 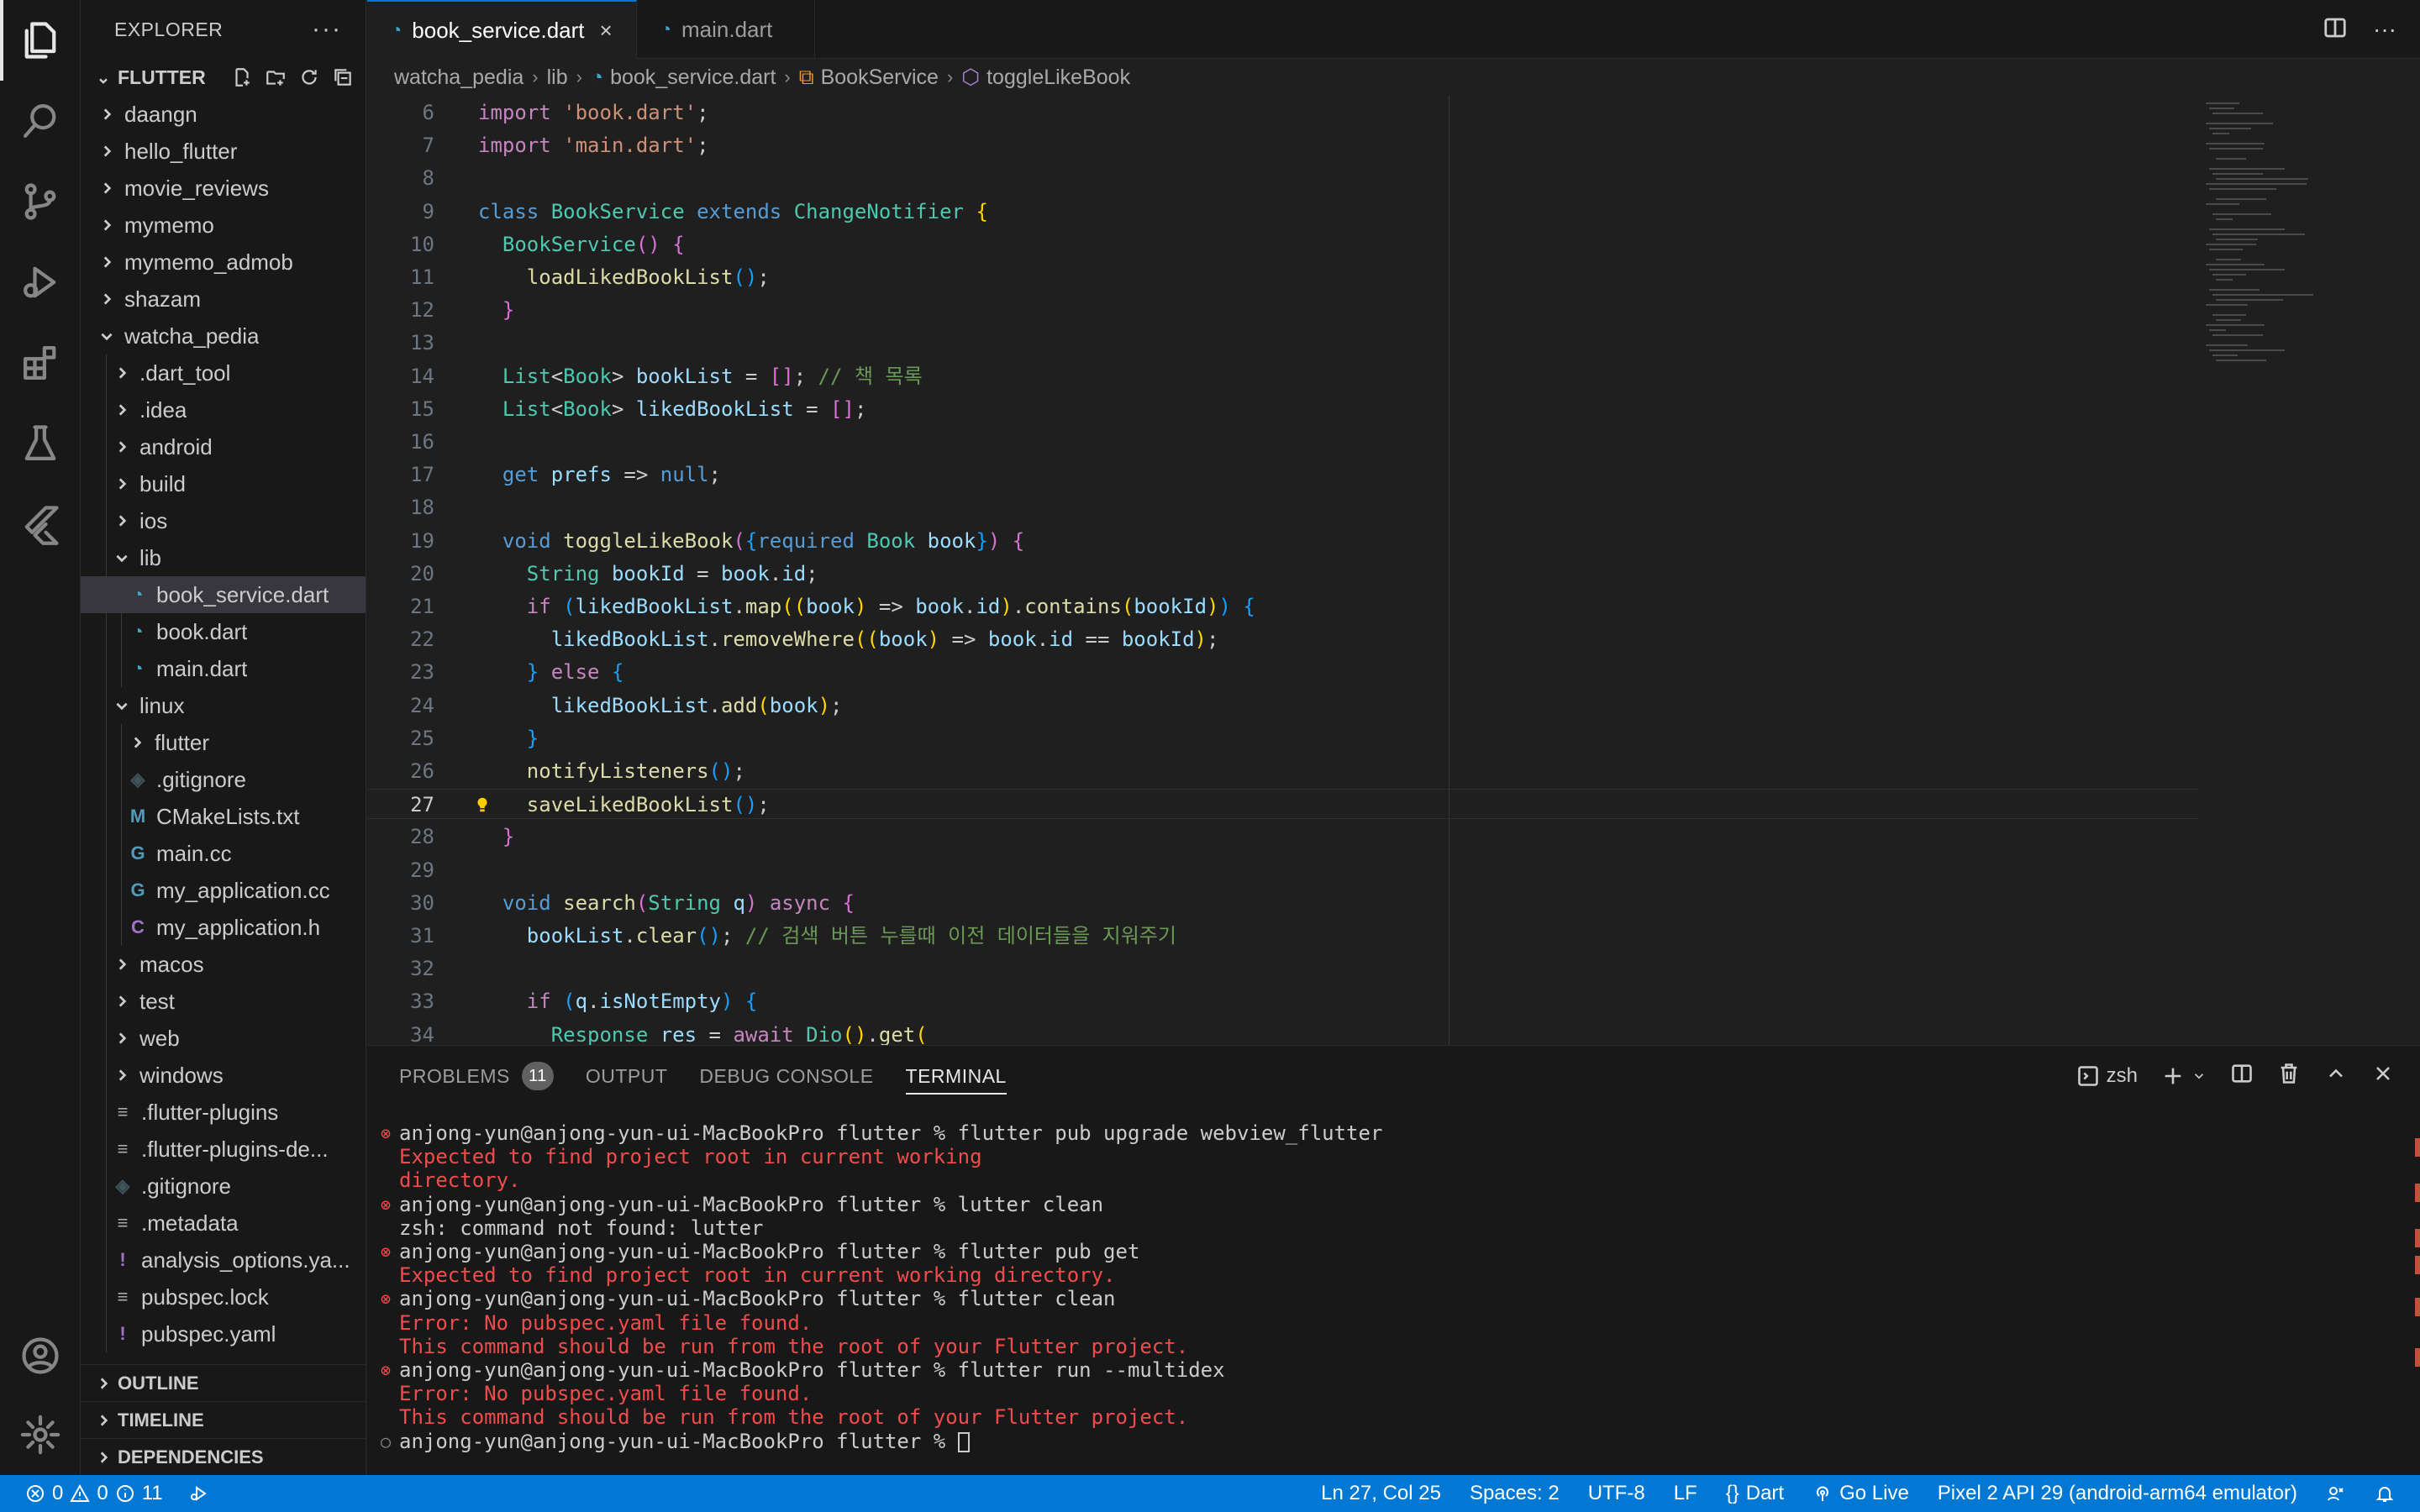 I want to click on code-token: book, so click(x=746, y=573).